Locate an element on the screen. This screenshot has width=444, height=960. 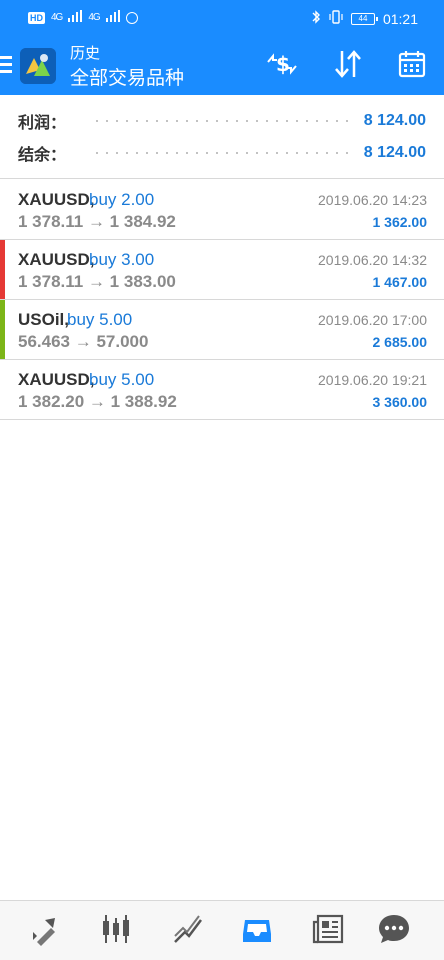
app-logo is located at coordinates (38, 66).